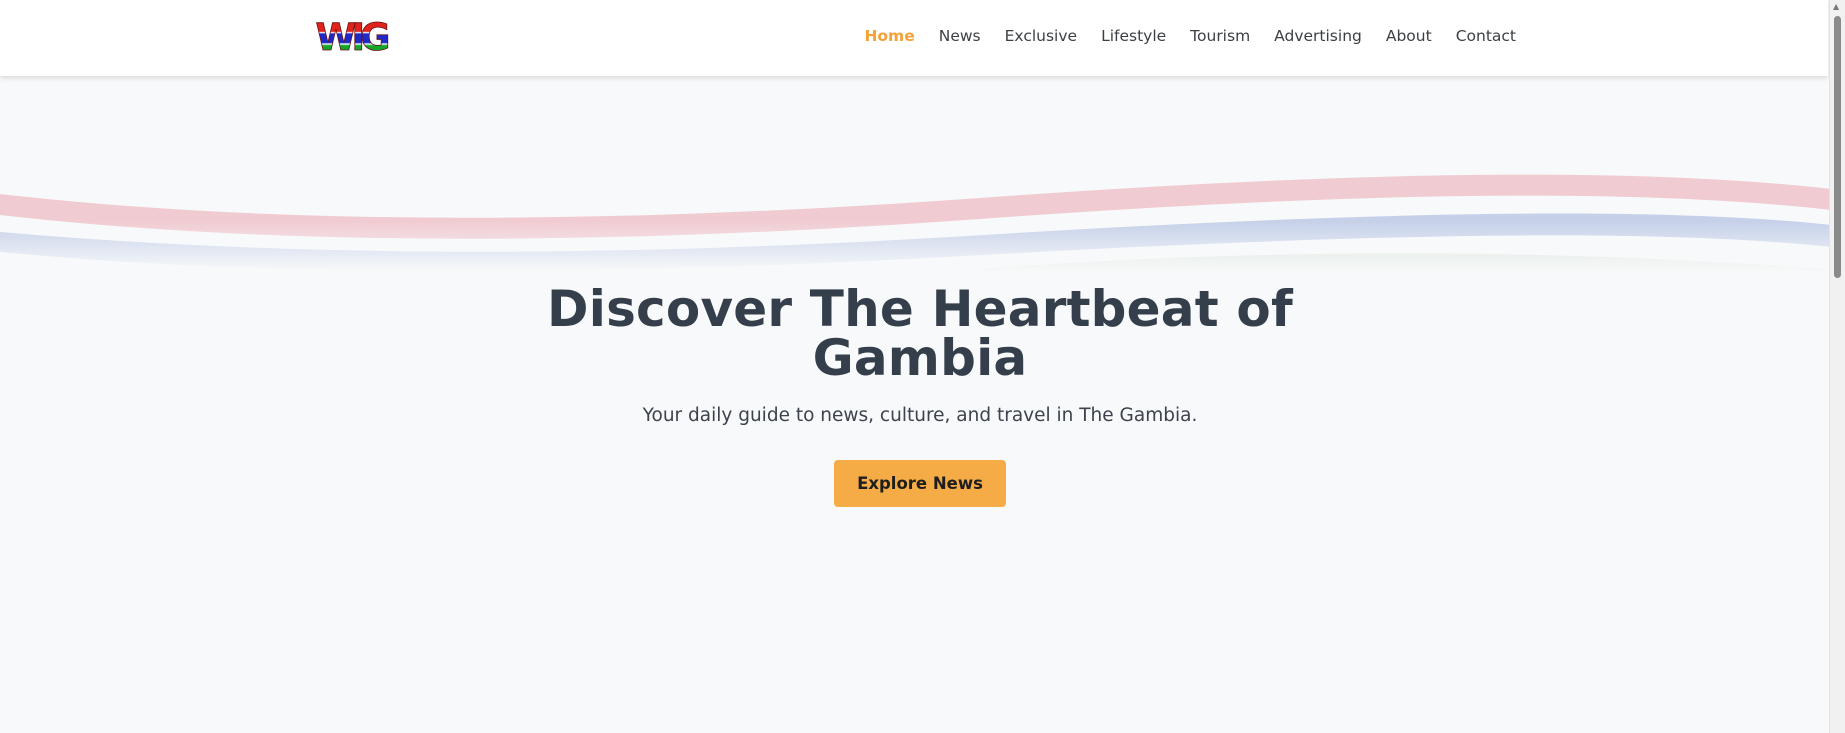 The height and width of the screenshot is (733, 1845). I want to click on nav-item-about: About, so click(1409, 36).